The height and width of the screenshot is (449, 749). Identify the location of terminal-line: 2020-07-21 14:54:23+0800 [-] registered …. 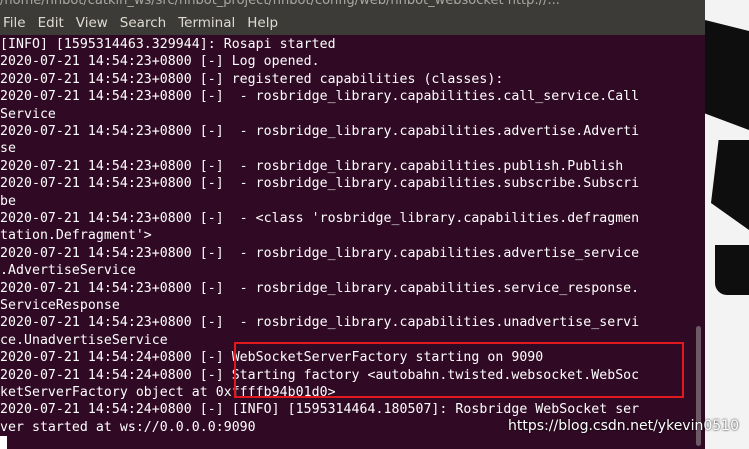
(252, 79).